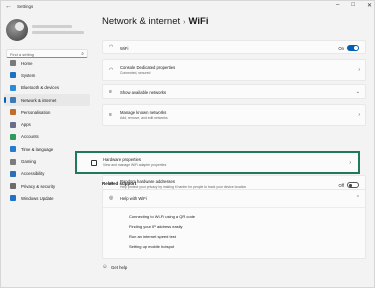  I want to click on wifi-state: On, so click(341, 48).